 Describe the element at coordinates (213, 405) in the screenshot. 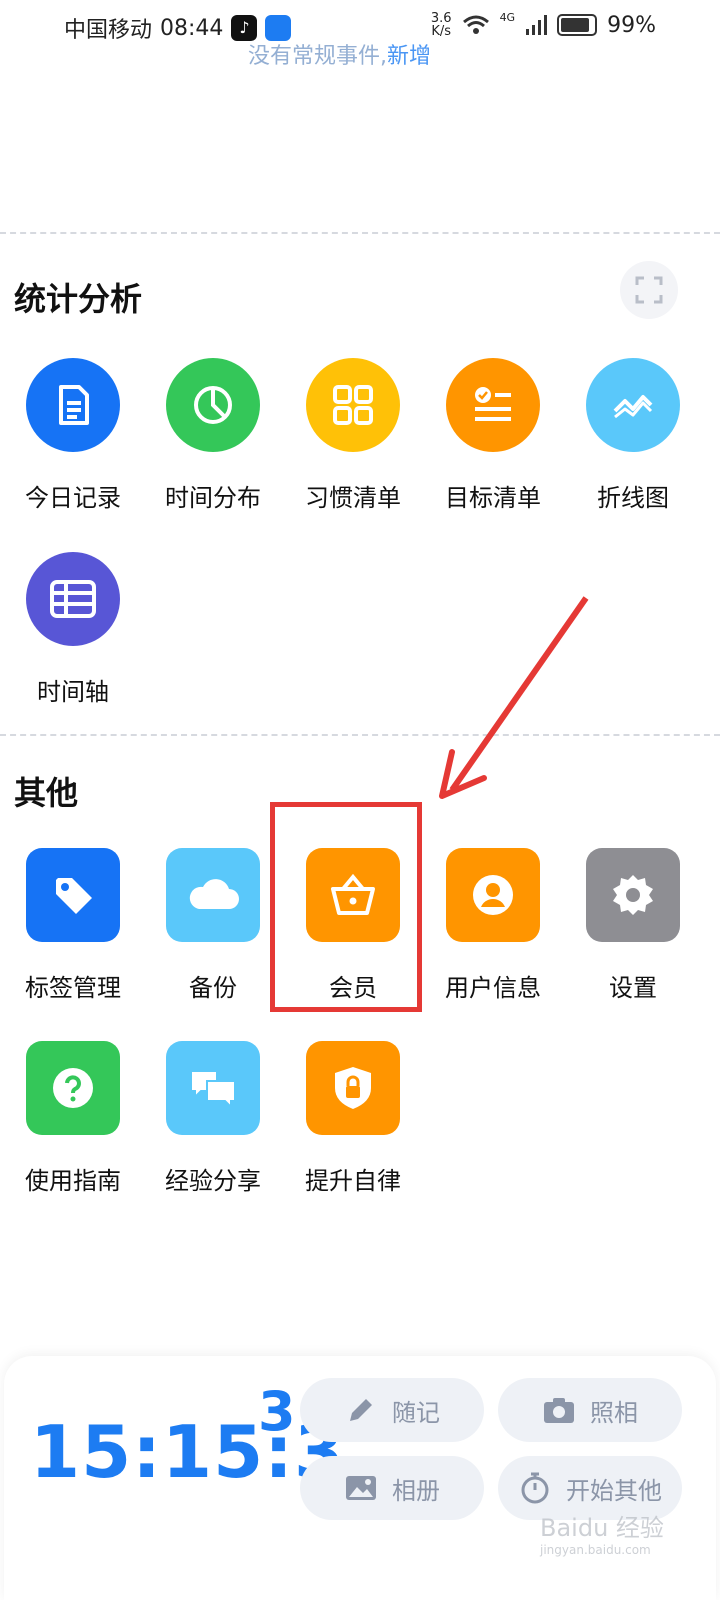

I see `pie-chart-icon` at that location.